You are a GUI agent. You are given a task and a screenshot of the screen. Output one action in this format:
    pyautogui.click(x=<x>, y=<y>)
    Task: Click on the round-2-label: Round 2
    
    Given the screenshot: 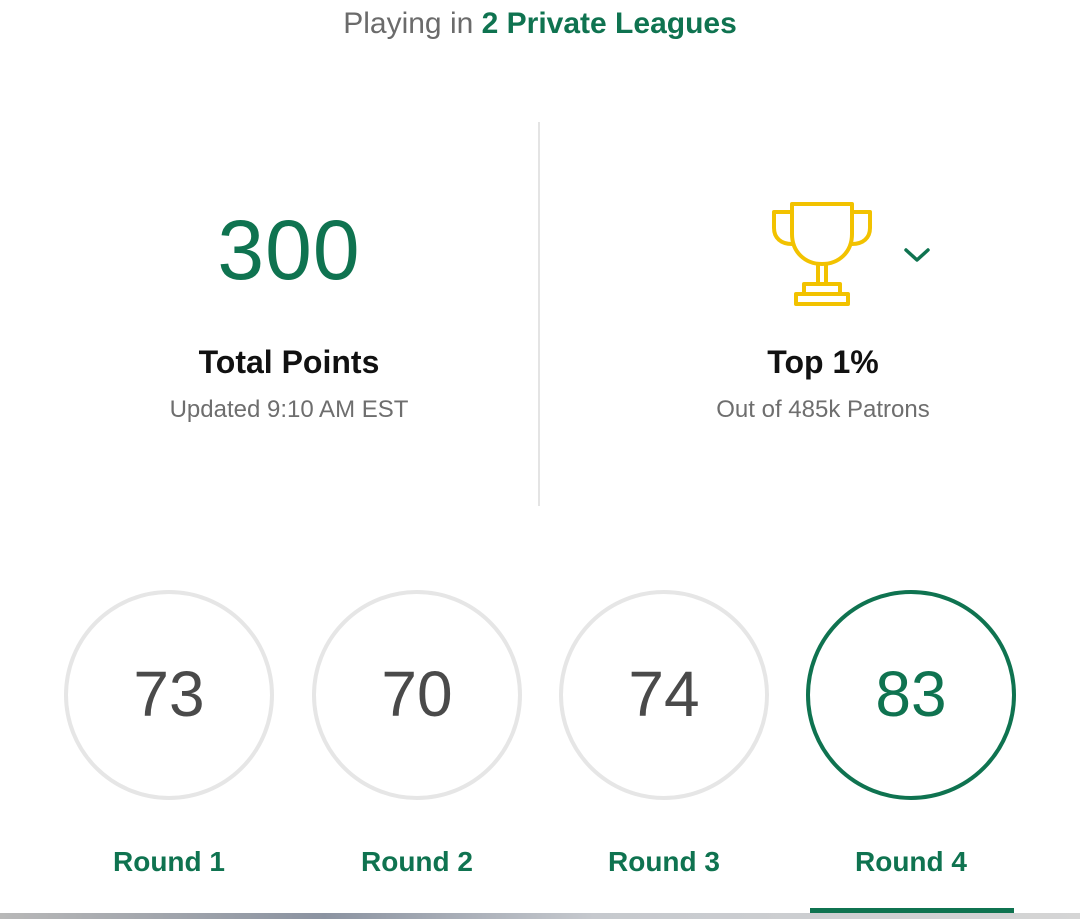 What is the action you would take?
    pyautogui.click(x=417, y=861)
    